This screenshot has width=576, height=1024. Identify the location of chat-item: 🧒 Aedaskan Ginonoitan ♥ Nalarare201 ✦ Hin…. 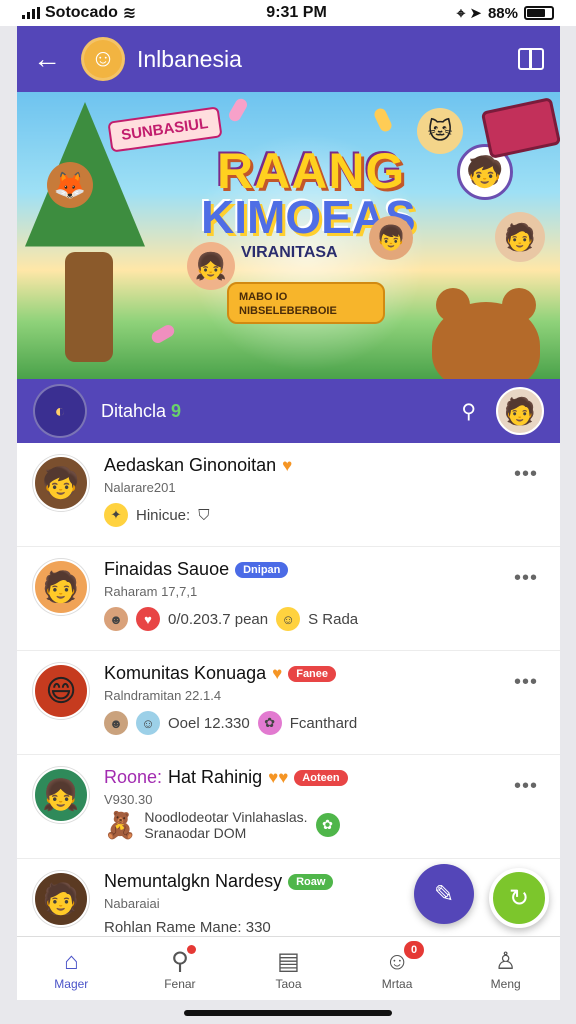
(288, 495).